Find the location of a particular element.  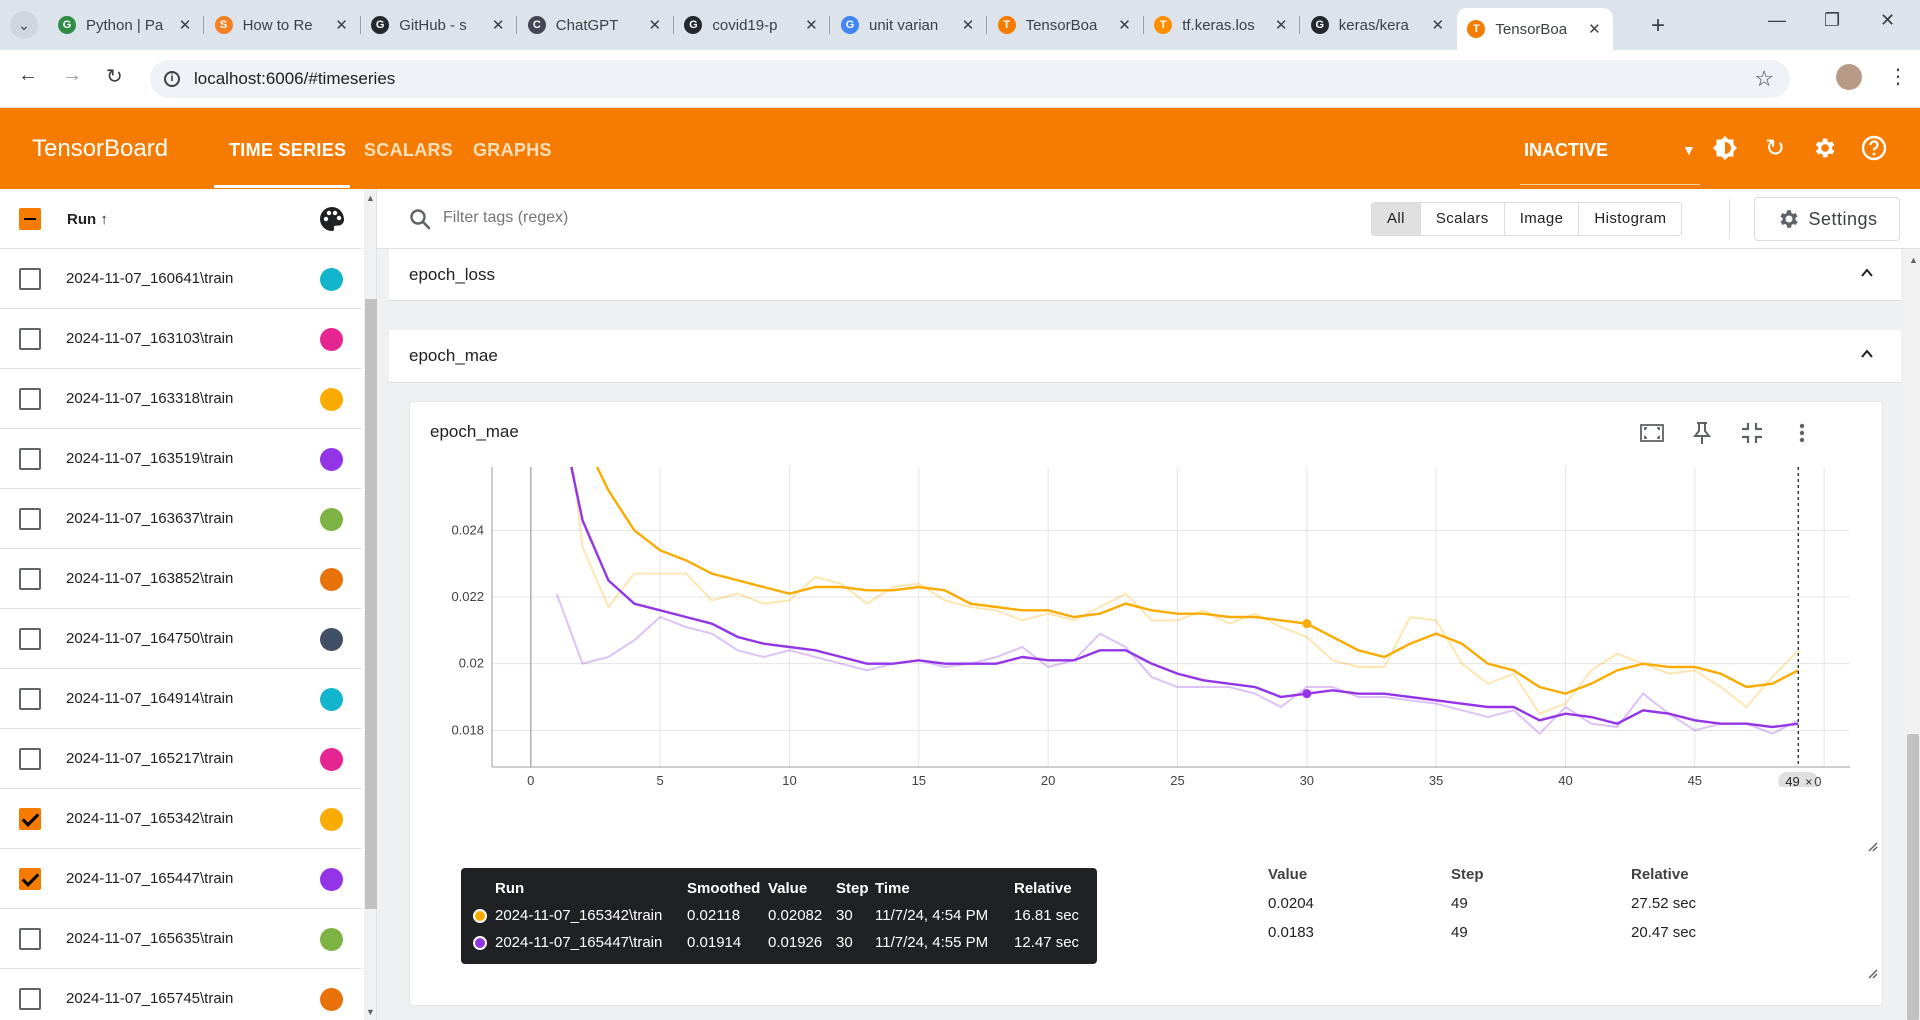

table-header: Relative is located at coordinates (1660, 874).